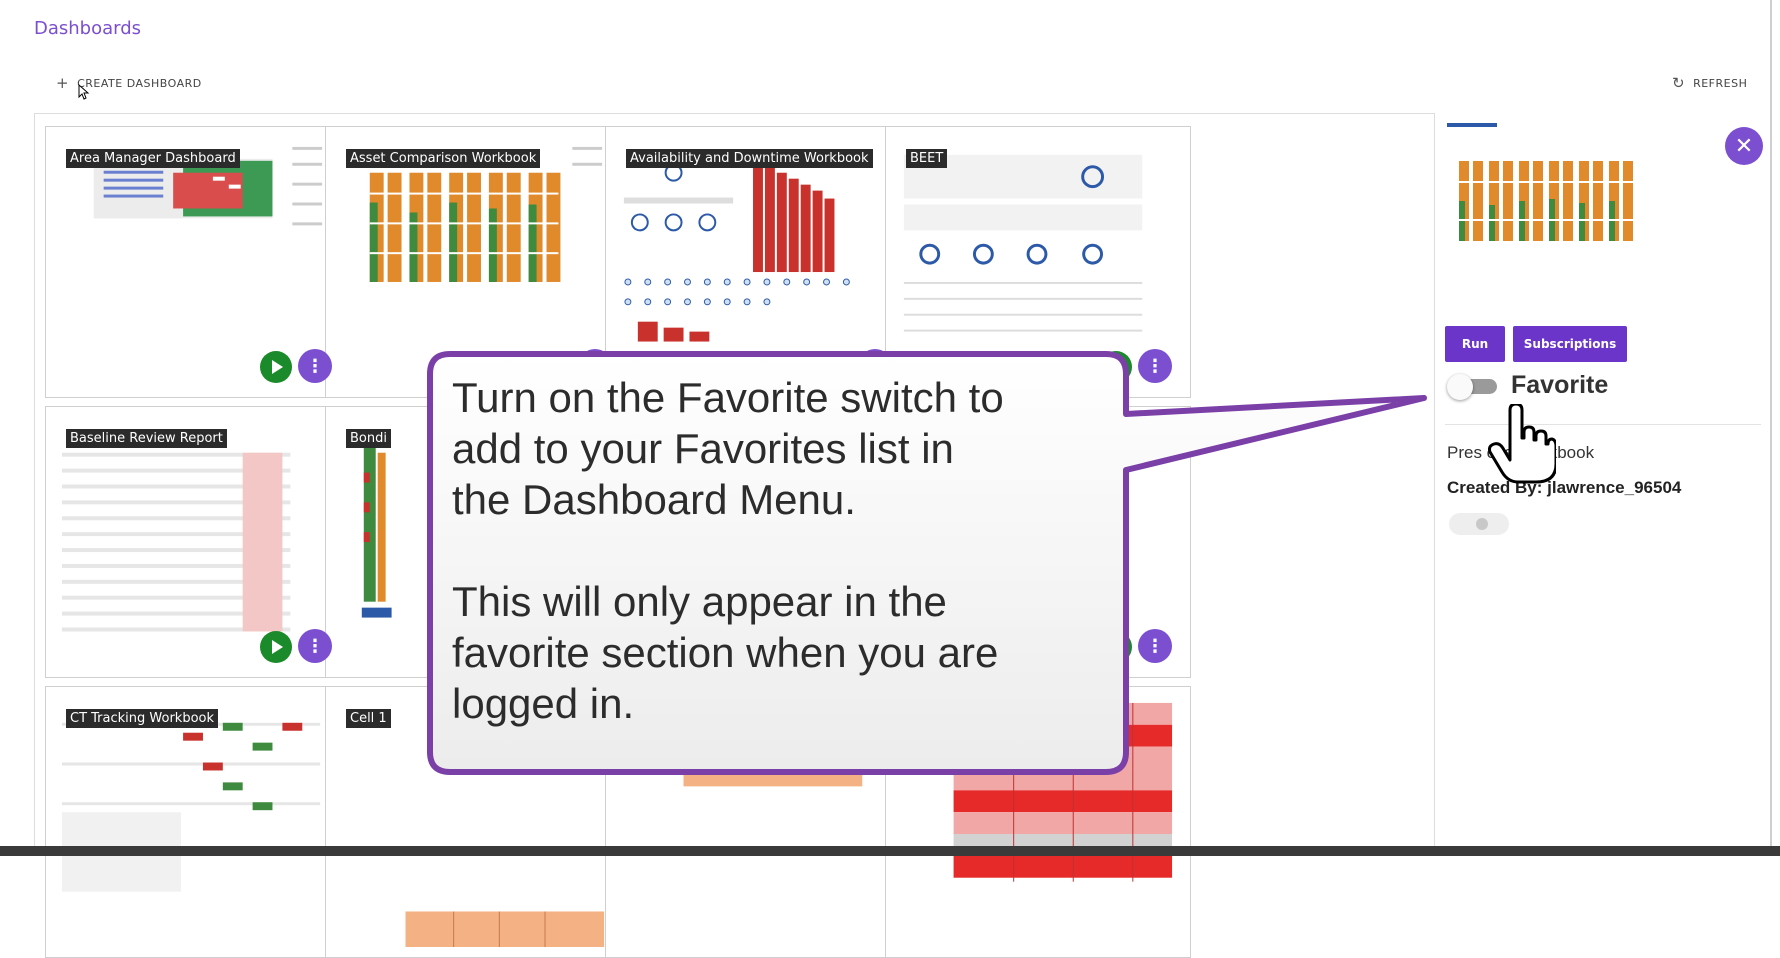 This screenshot has height=958, width=1780. I want to click on refresh-button: ↻ REFRESH, so click(1709, 83).